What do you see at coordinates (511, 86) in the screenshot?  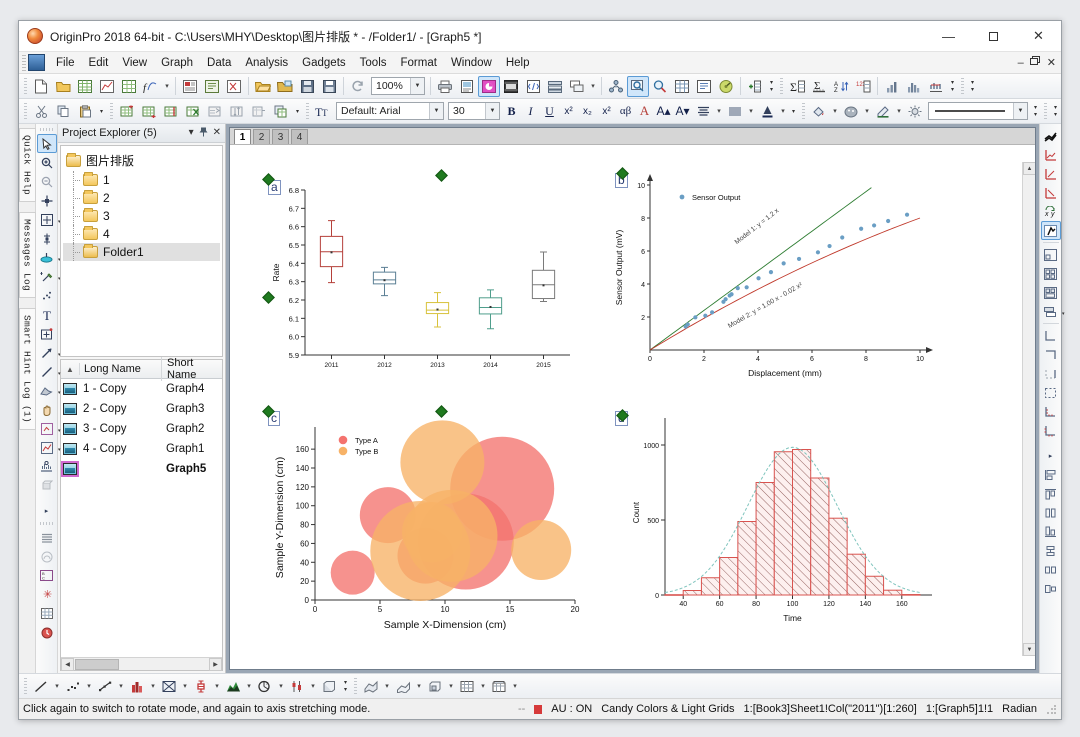 I see `send-to-video-icon` at bounding box center [511, 86].